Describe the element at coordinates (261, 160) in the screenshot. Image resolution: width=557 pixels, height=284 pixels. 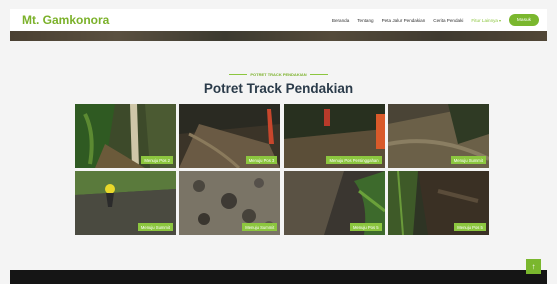
I see `tile-label: Menuju Pos 3` at that location.